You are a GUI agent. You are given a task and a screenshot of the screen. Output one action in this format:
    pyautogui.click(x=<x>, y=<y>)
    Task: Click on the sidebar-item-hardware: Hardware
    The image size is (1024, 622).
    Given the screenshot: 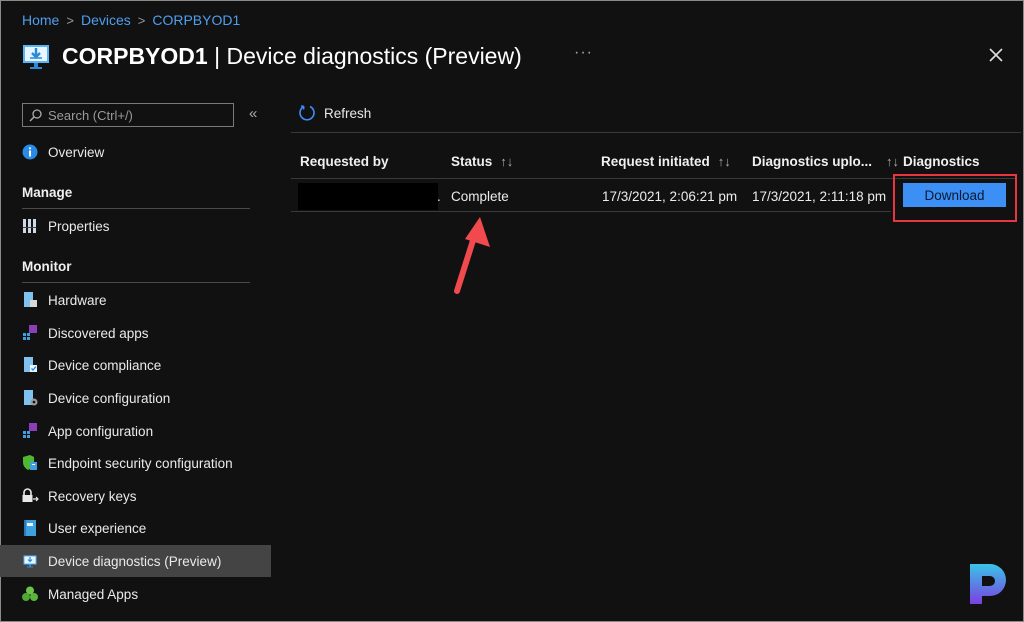 What is the action you would take?
    pyautogui.click(x=135, y=300)
    